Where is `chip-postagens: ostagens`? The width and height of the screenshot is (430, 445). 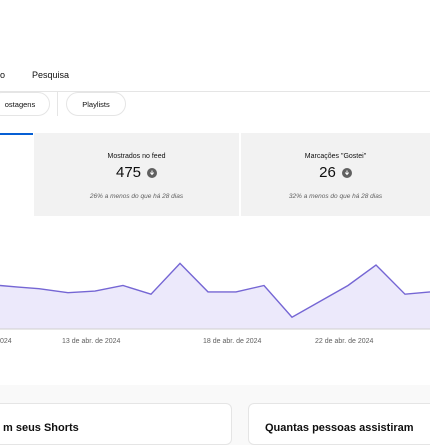 chip-postagens: ostagens is located at coordinates (25, 104).